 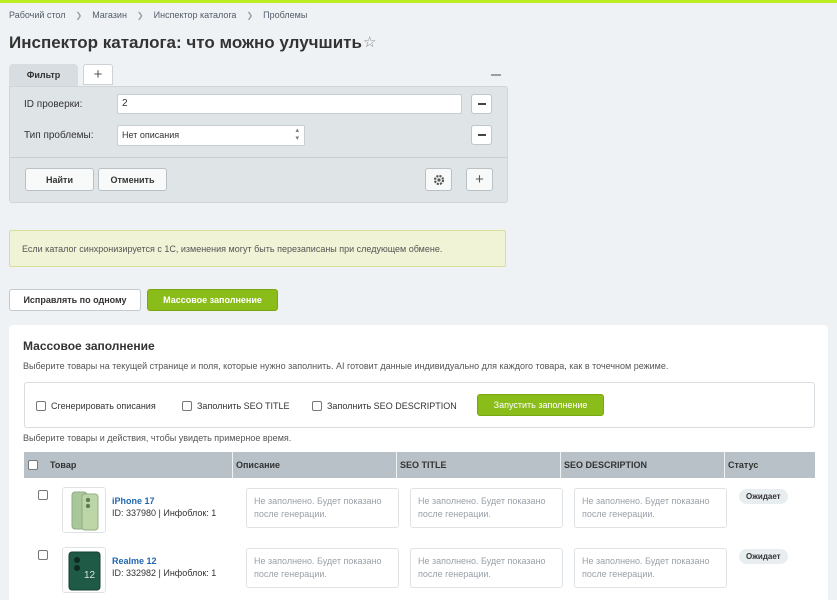 I want to click on product-name-link: Realme 12, so click(x=134, y=561).